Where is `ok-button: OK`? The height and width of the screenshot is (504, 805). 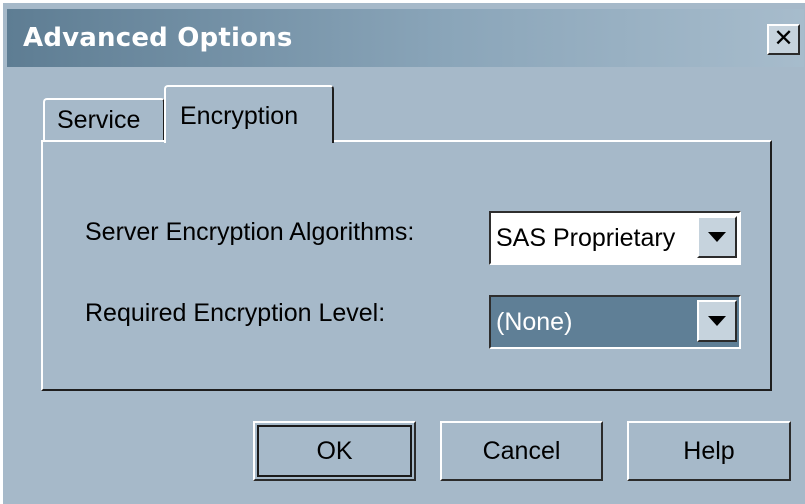 ok-button: OK is located at coordinates (334, 451).